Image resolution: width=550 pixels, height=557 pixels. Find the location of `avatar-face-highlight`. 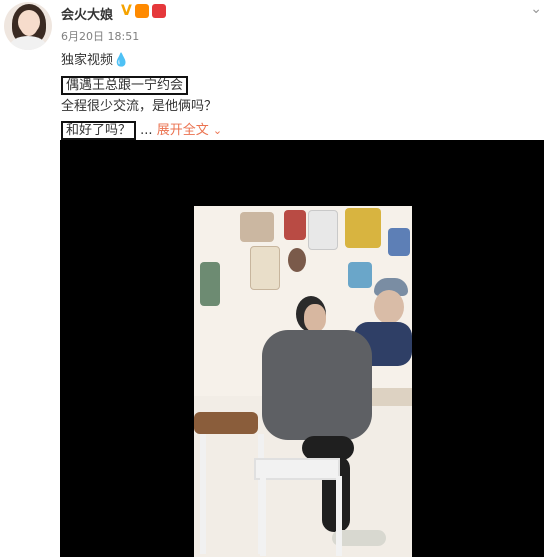

avatar-face-highlight is located at coordinates (29, 25).